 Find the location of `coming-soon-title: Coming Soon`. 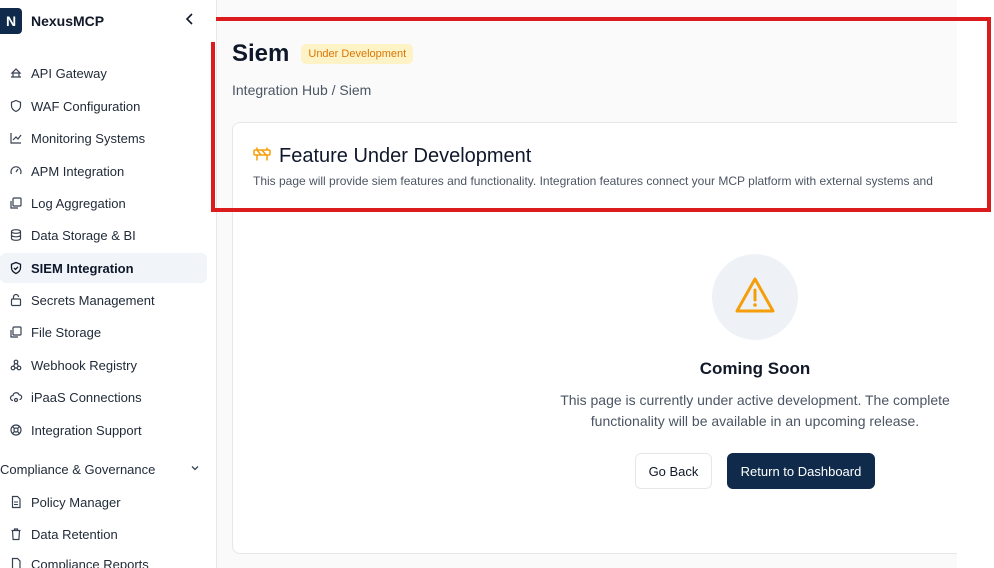

coming-soon-title: Coming Soon is located at coordinates (755, 368).